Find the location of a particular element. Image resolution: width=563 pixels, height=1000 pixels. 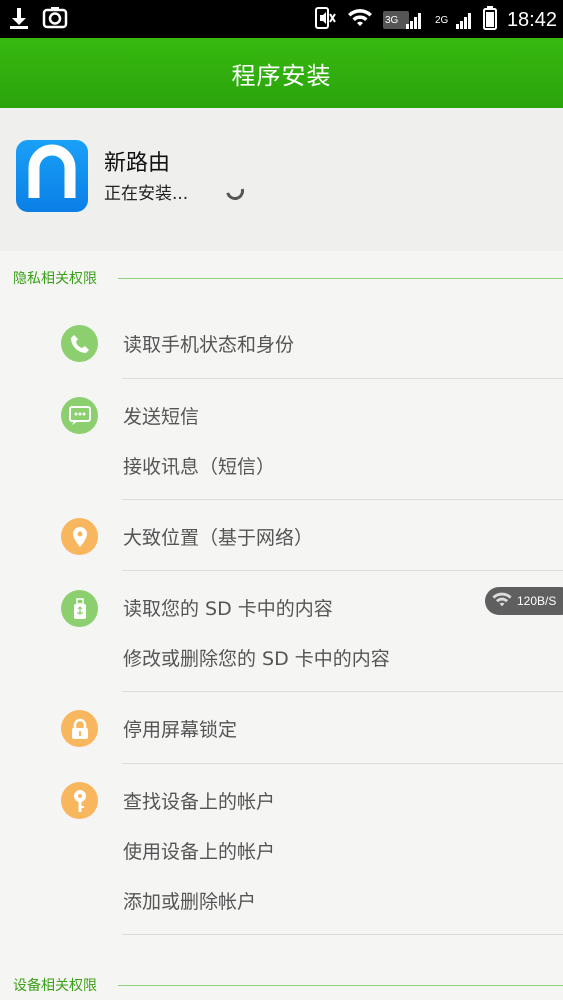

usb-storage-icon is located at coordinates (79, 608).